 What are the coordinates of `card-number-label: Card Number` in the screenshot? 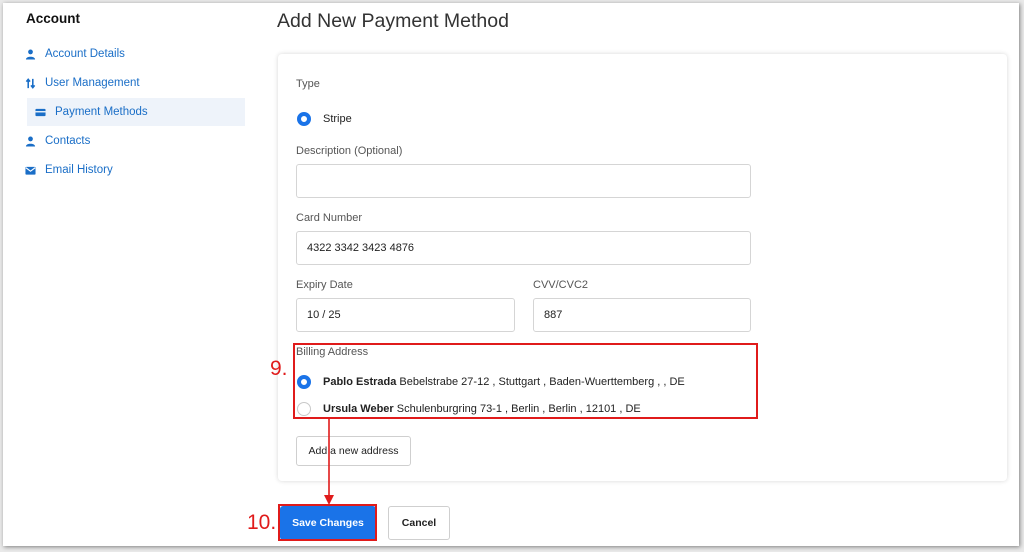 It's located at (329, 218).